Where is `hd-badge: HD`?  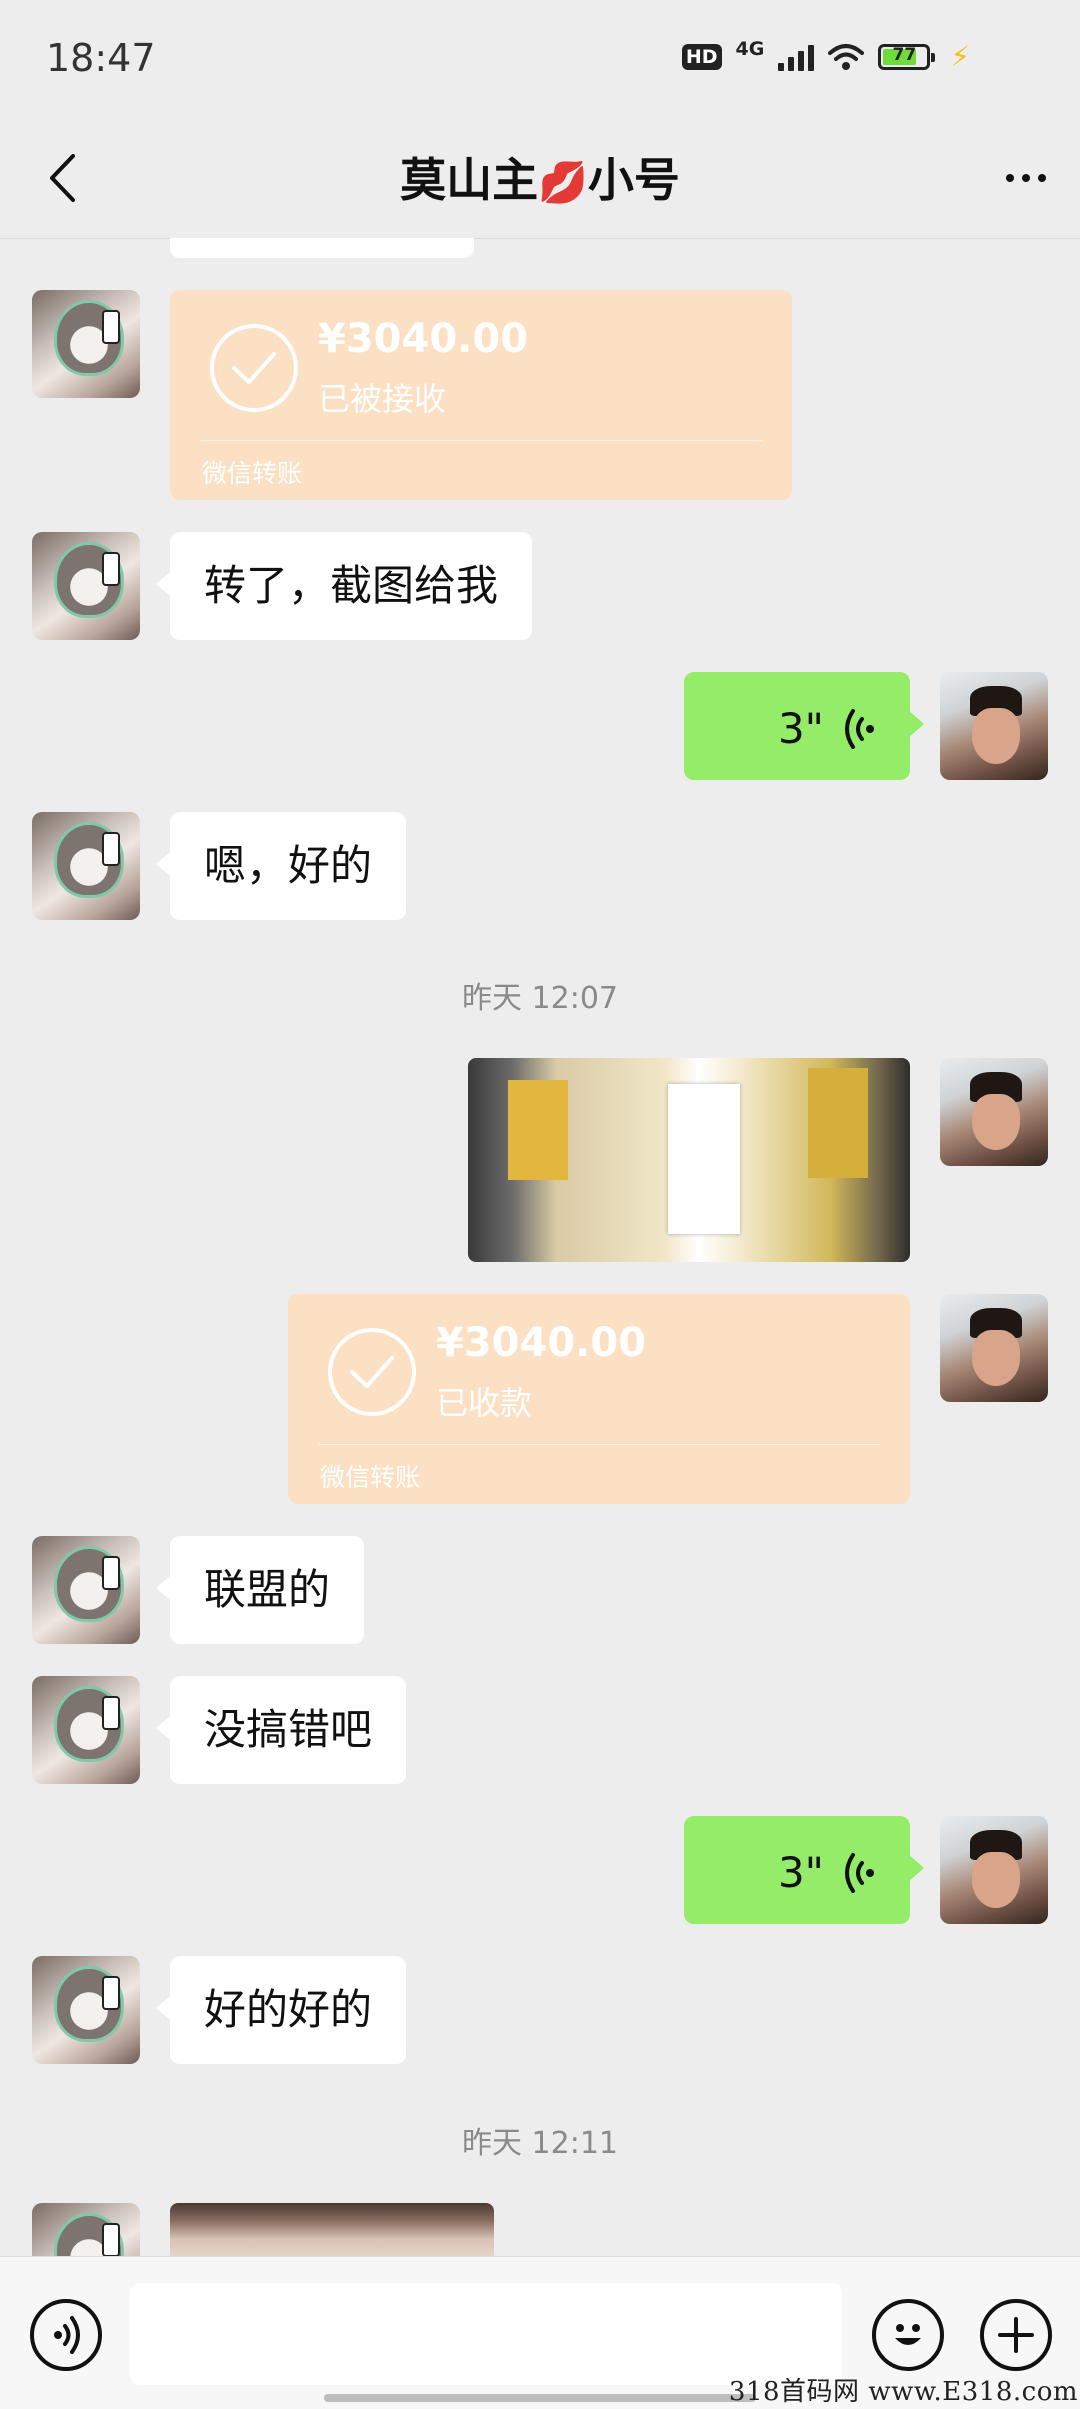 hd-badge: HD is located at coordinates (701, 56).